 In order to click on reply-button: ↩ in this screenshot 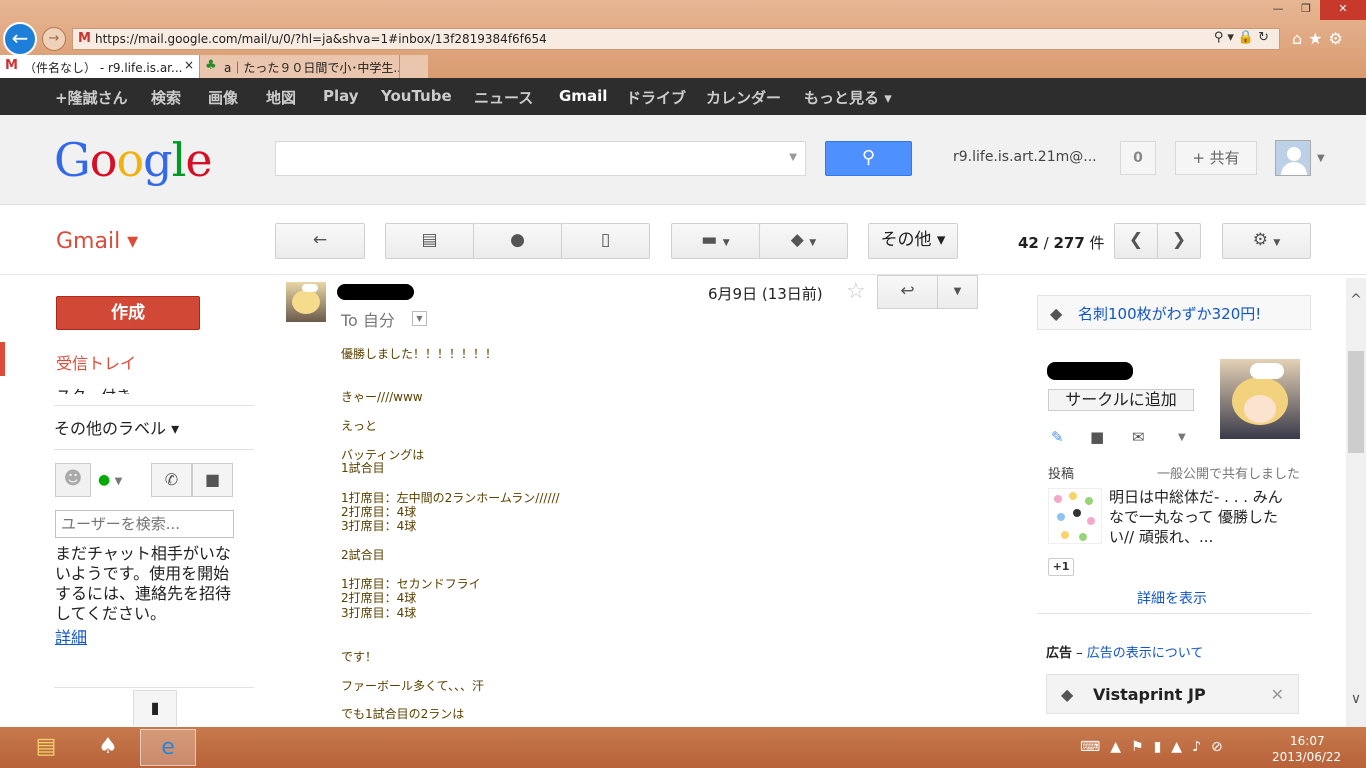, I will do `click(907, 292)`.